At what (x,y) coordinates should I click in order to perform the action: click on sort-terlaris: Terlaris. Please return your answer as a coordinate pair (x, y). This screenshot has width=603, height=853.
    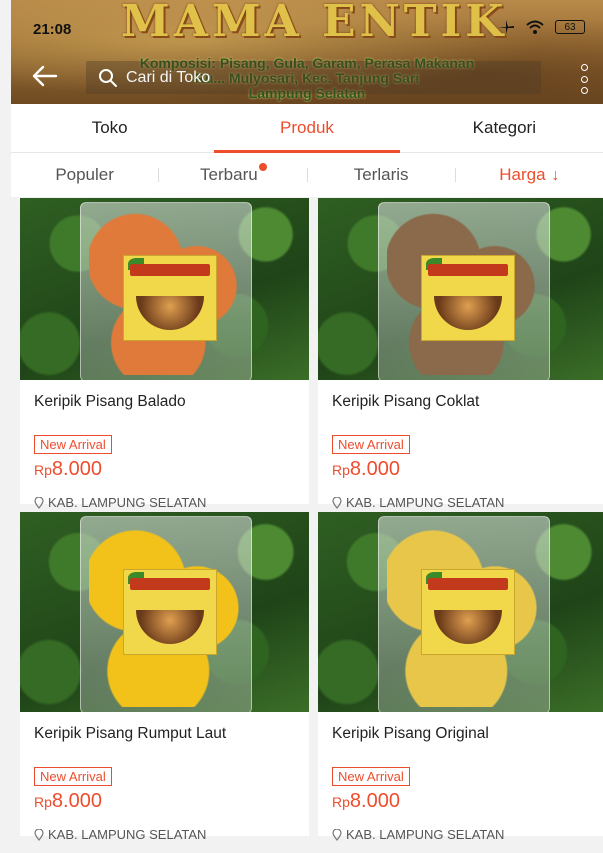
    Looking at the image, I should click on (381, 175).